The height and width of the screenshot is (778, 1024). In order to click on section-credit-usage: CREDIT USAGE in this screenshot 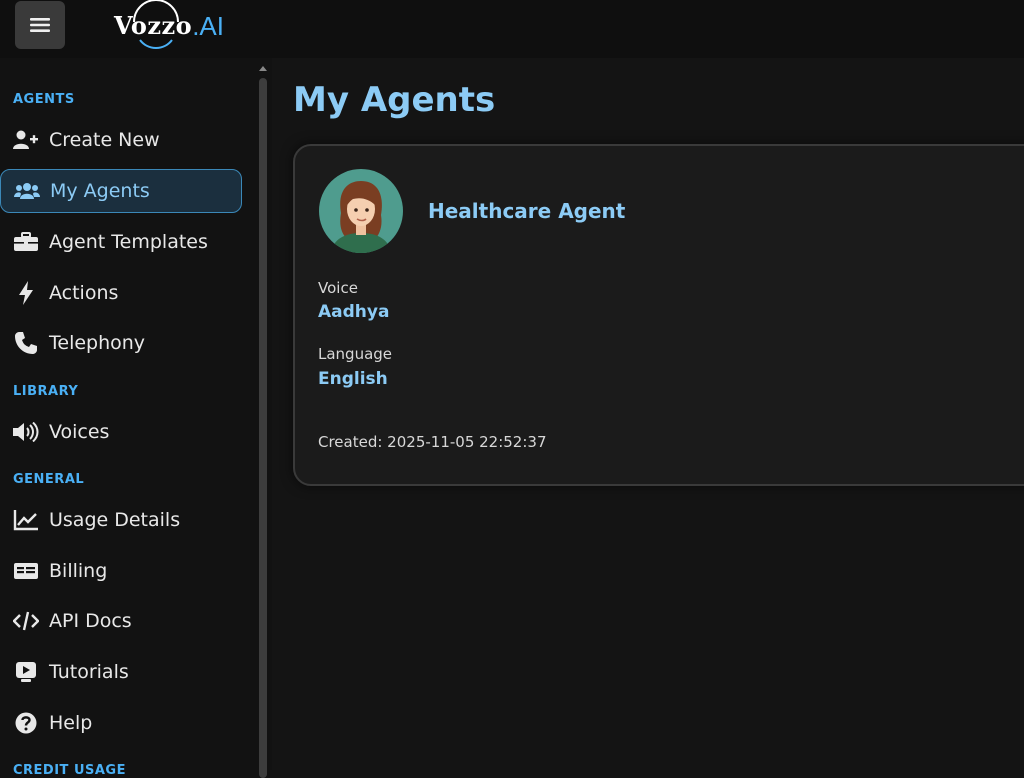, I will do `click(69, 770)`.